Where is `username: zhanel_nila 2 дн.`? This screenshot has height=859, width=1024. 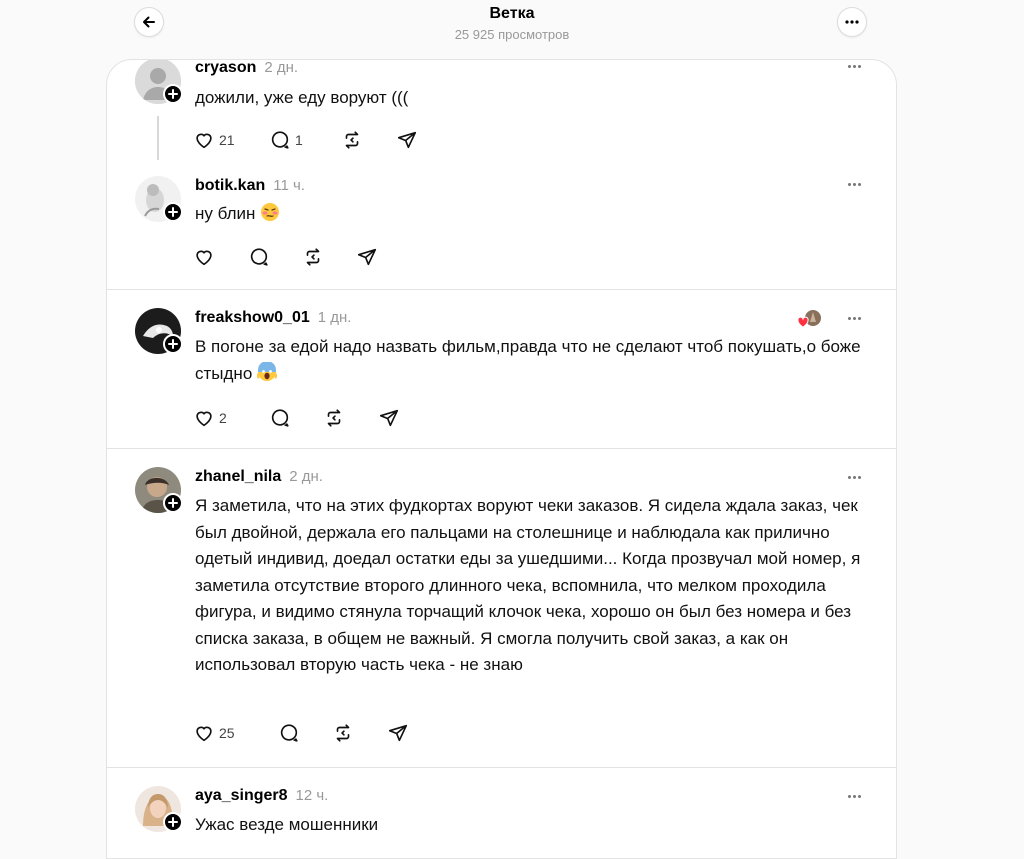
username: zhanel_nila 2 дн. is located at coordinates (259, 477).